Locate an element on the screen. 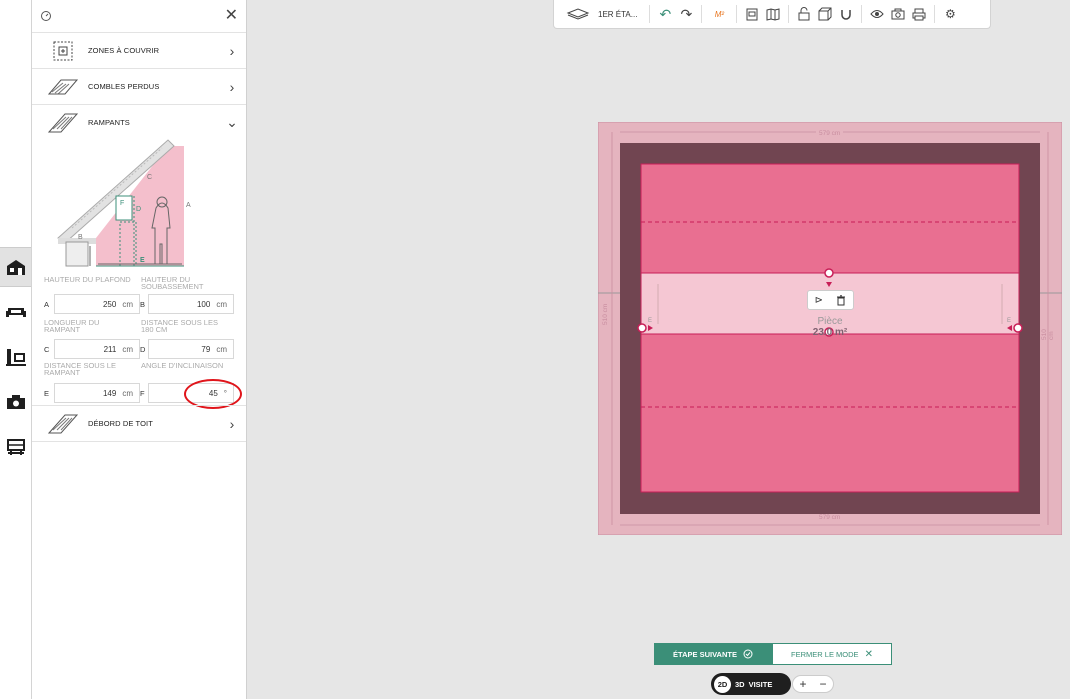 The image size is (1070, 699). room-area: 23.0 m² is located at coordinates (830, 332).